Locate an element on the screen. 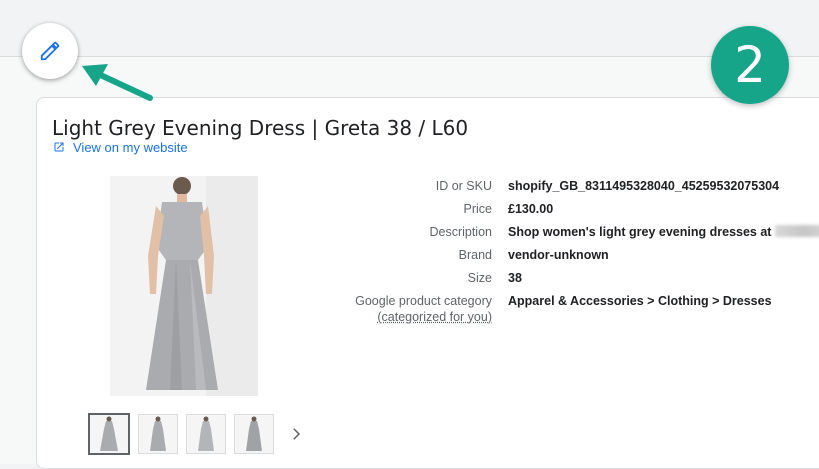  detail-value-brand: vendor-unknown is located at coordinates (558, 255).